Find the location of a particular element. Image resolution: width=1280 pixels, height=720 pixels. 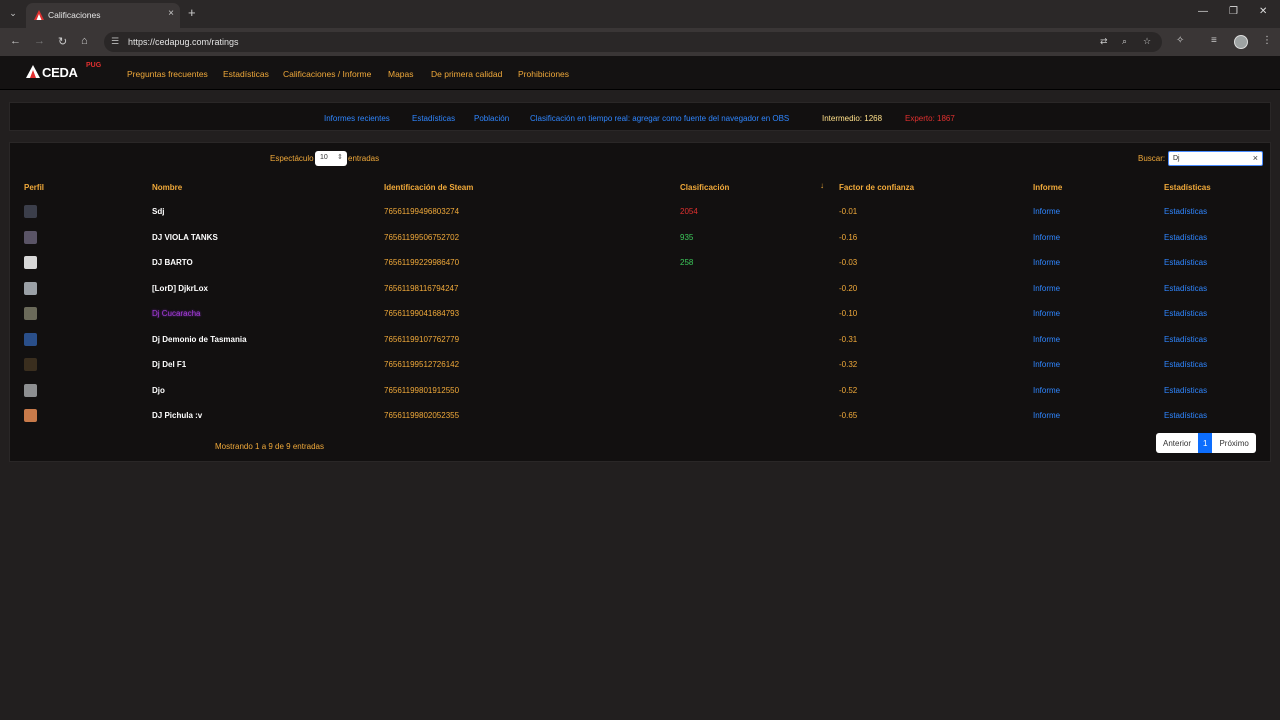

tab-title: Calificaciones is located at coordinates (74, 15).